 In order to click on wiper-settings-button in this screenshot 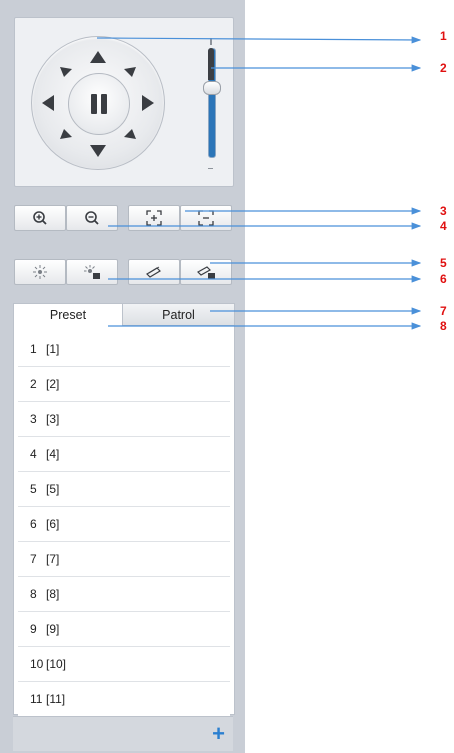, I will do `click(206, 272)`.